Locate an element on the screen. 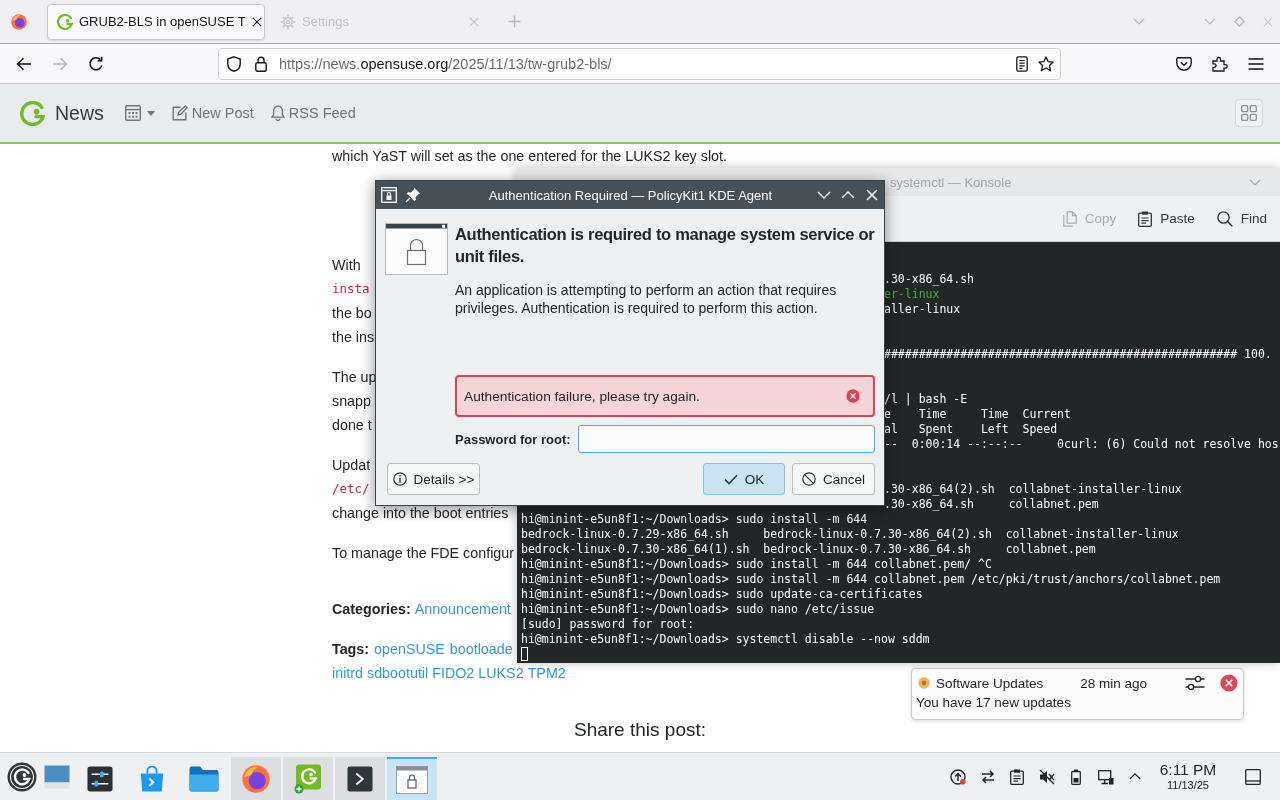 Image resolution: width=1280 pixels, height=800 pixels. address-bar: https://news.opensuse.org/2025/11/13/tw-grub2-bls/ is located at coordinates (639, 63).